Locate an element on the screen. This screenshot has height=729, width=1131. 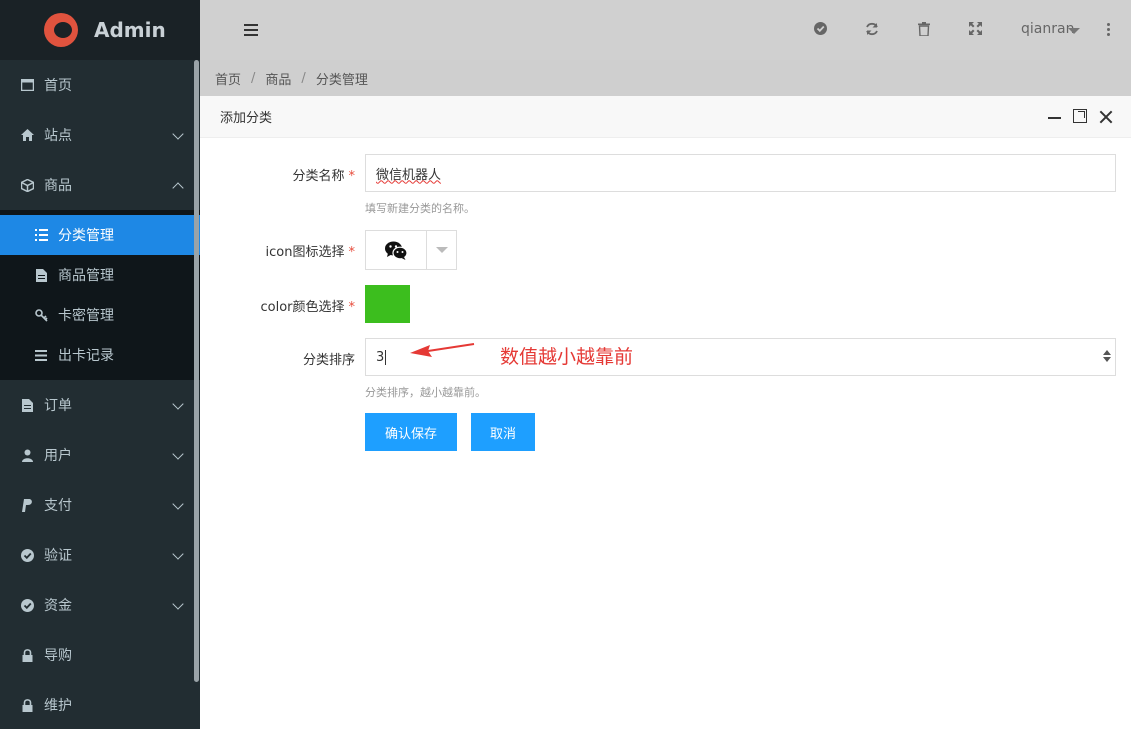
sidebar-subitem-goods: 商品管理 is located at coordinates (100, 275).